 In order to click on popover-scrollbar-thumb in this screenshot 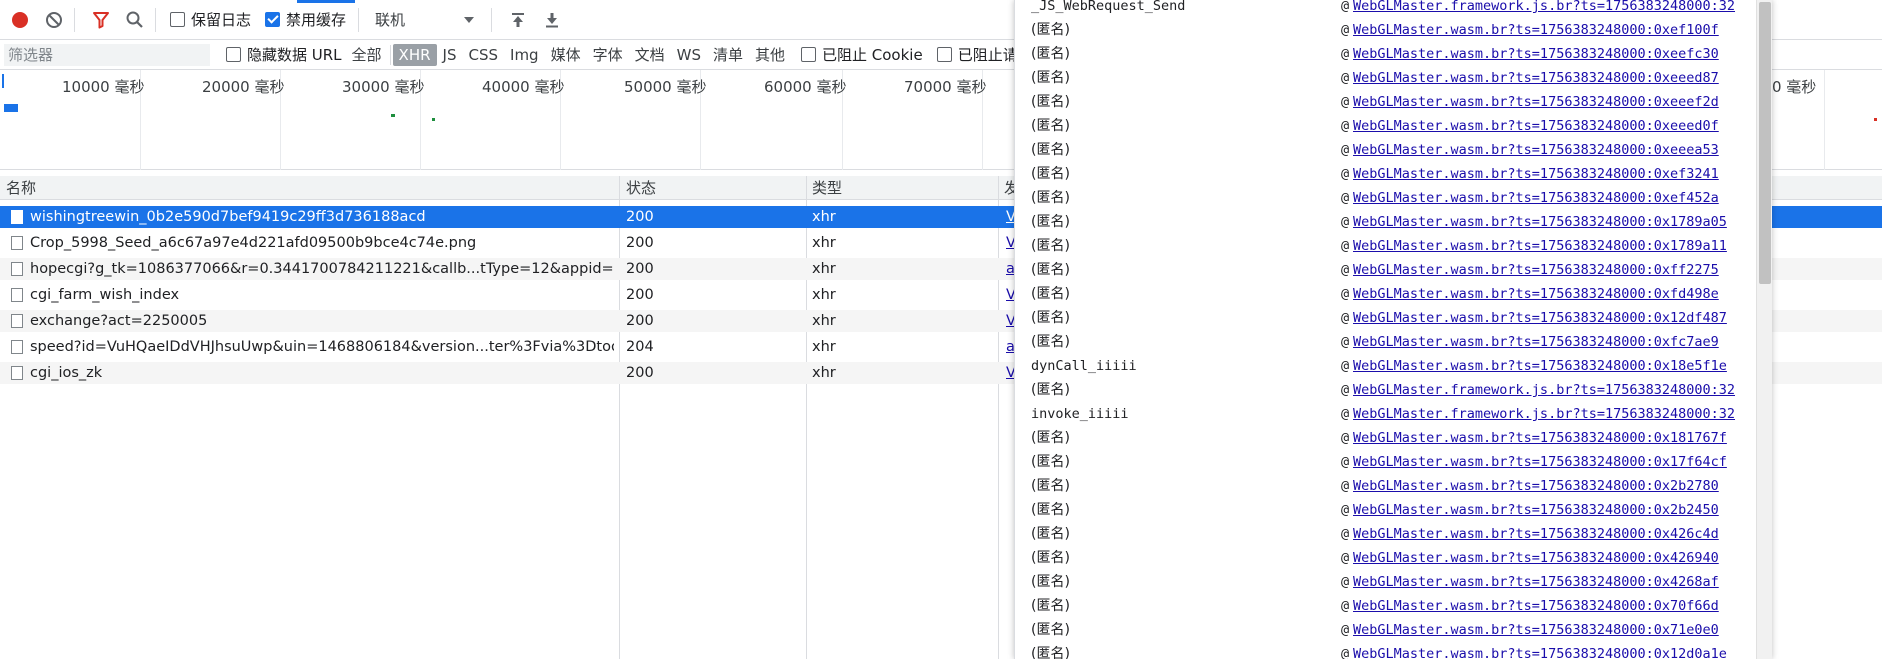, I will do `click(1765, 143)`.